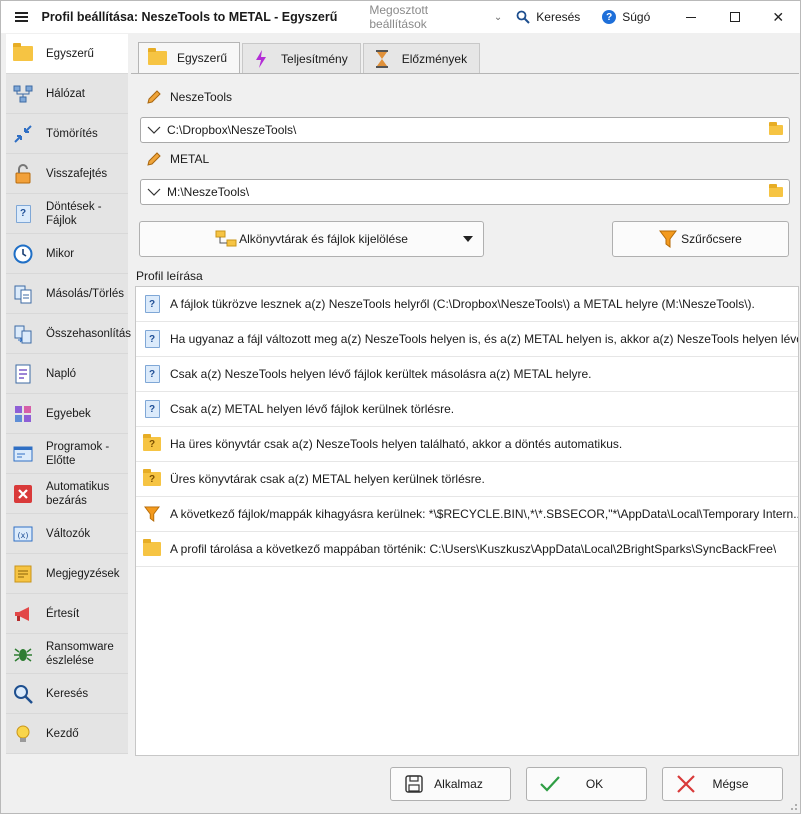 This screenshot has width=801, height=814. I want to click on sidebar-item-kereses: Keresés, so click(67, 694).